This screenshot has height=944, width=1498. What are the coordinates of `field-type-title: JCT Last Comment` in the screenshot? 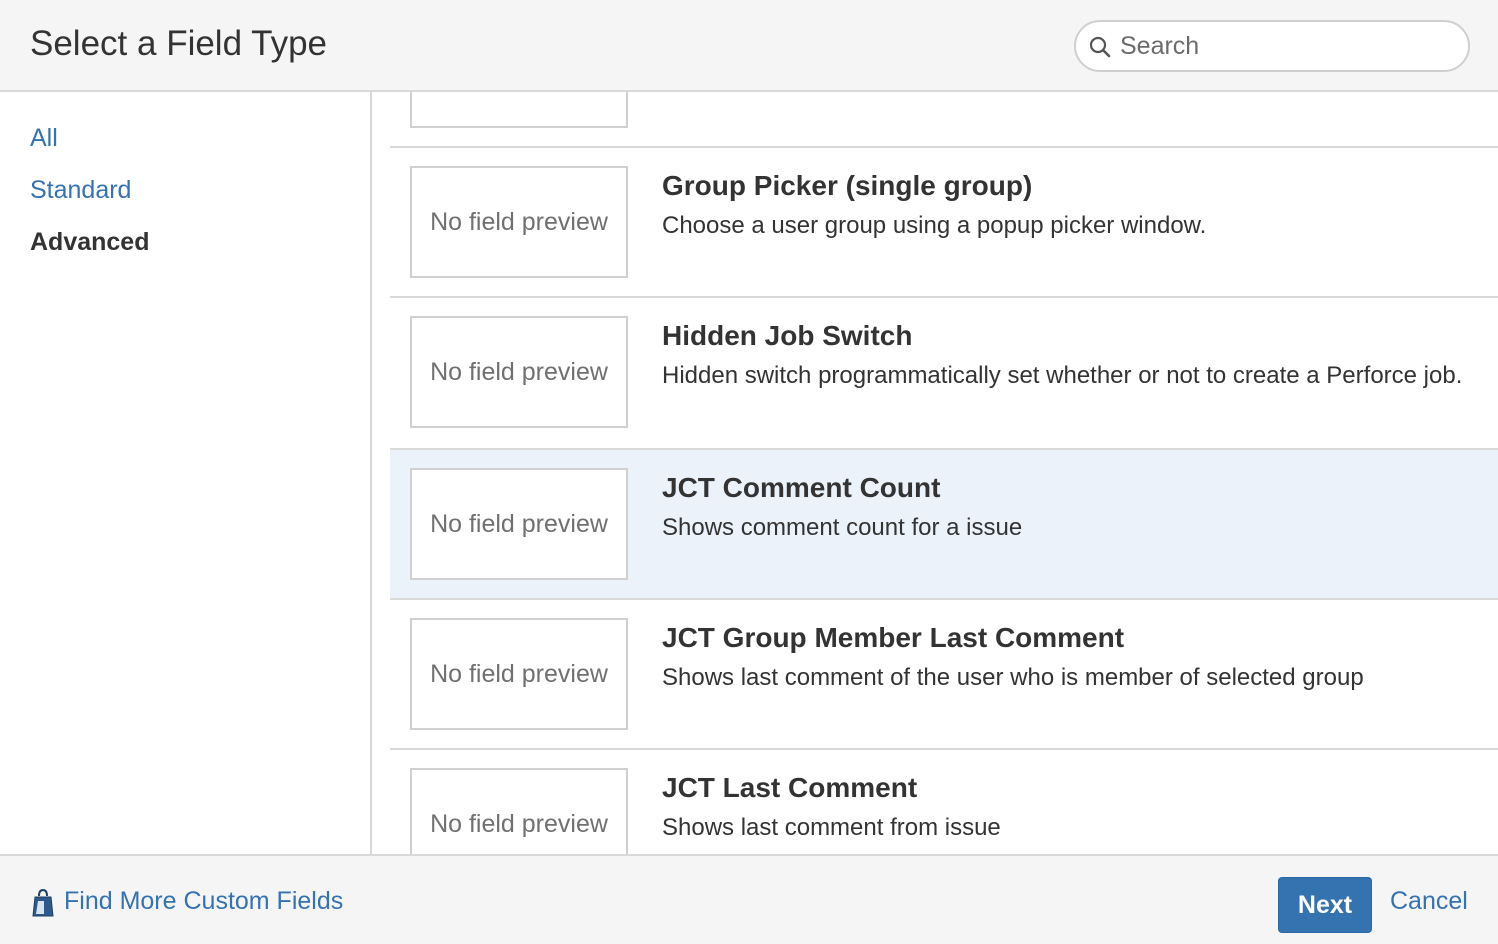 It's located at (790, 787).